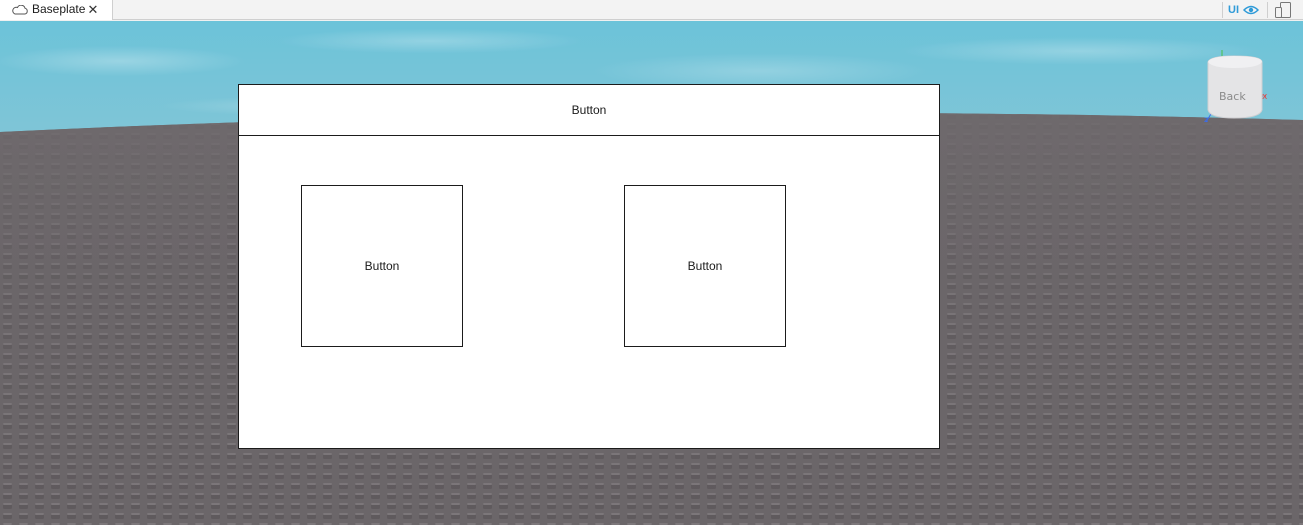  I want to click on left-button: Button, so click(382, 266).